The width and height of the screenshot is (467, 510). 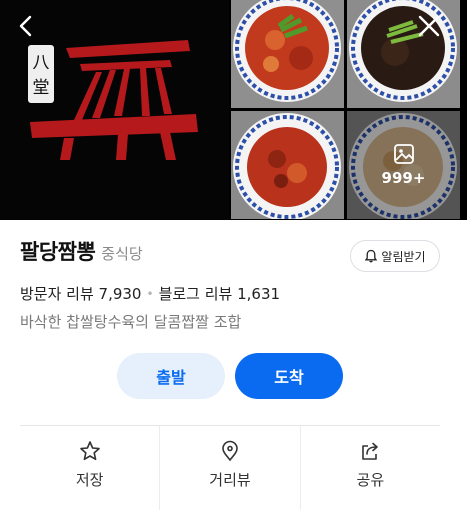 I want to click on place-description: 바삭한 찹쌀탕수육의 달콤짭짤 조합, so click(x=131, y=322).